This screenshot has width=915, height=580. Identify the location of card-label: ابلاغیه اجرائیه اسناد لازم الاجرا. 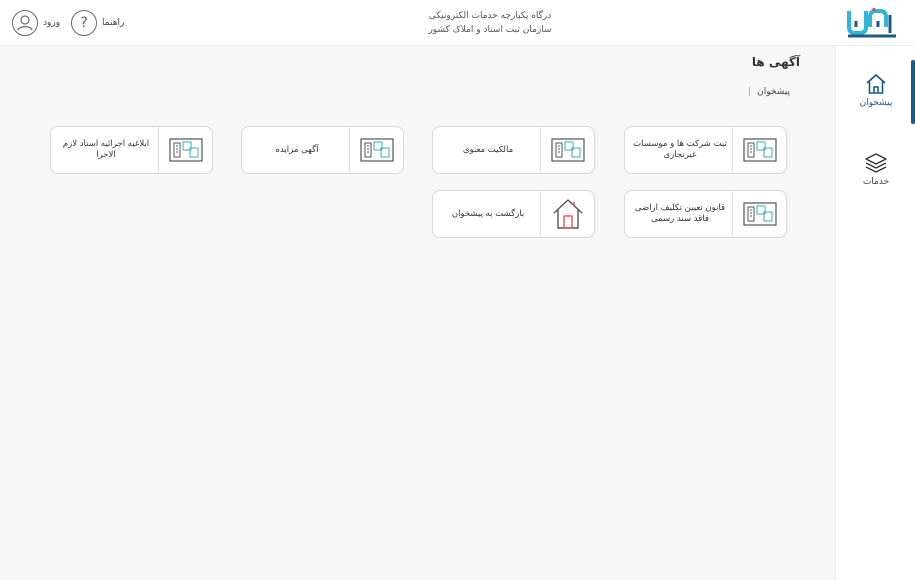
(106, 149).